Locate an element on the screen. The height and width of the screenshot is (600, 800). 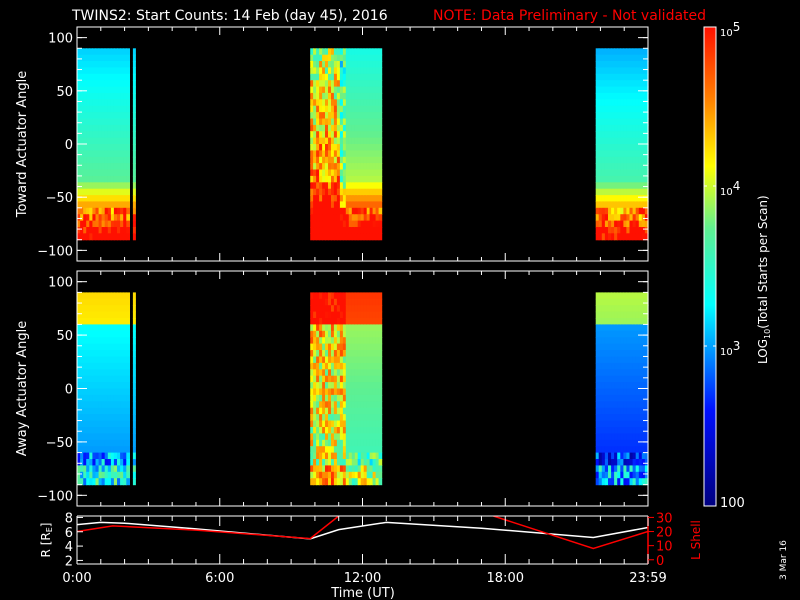
x-axis-label: Time (UT) is located at coordinates (362, 593).